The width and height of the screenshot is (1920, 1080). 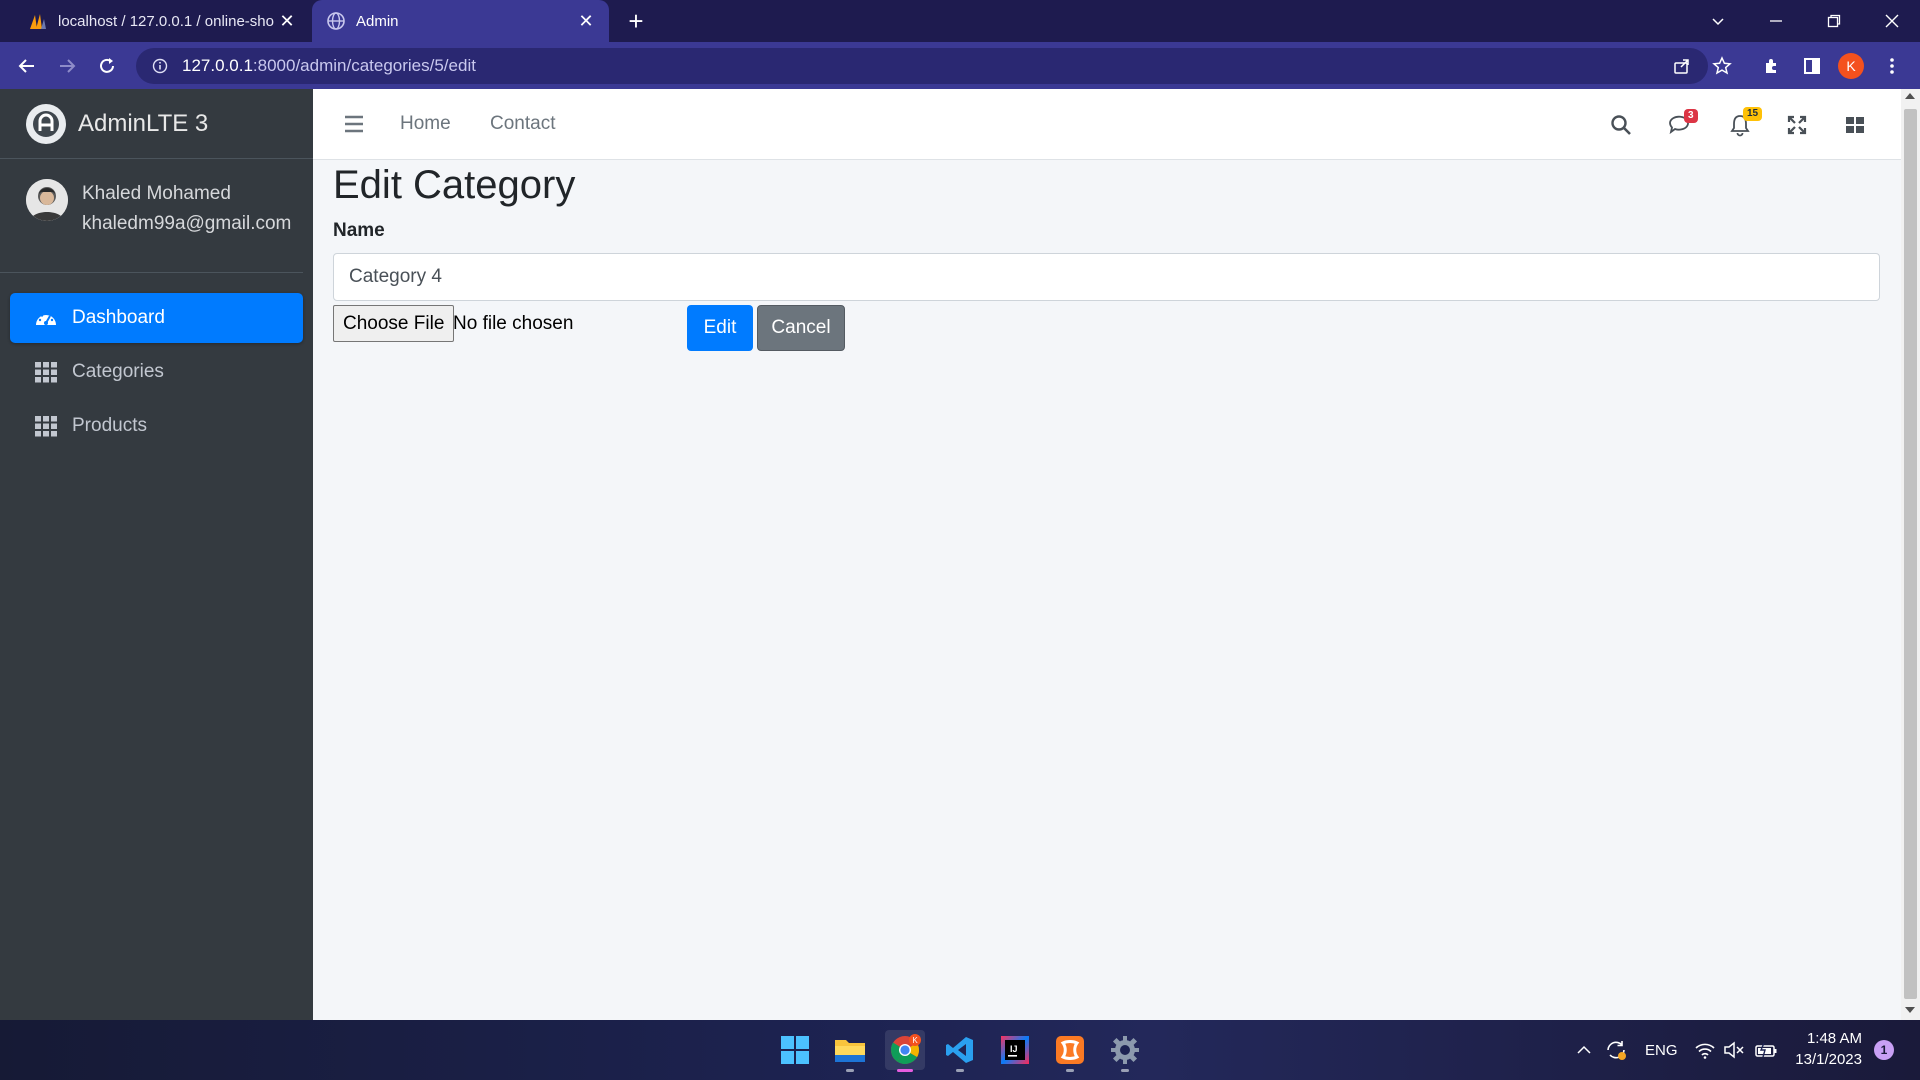 I want to click on xampp-icon, so click(x=1070, y=1051).